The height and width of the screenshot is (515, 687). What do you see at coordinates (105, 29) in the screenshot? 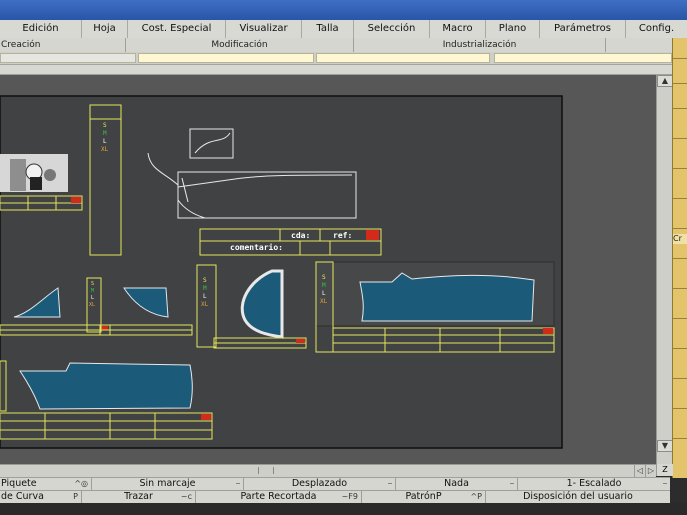
I see `menu-hoja: Hoja` at bounding box center [105, 29].